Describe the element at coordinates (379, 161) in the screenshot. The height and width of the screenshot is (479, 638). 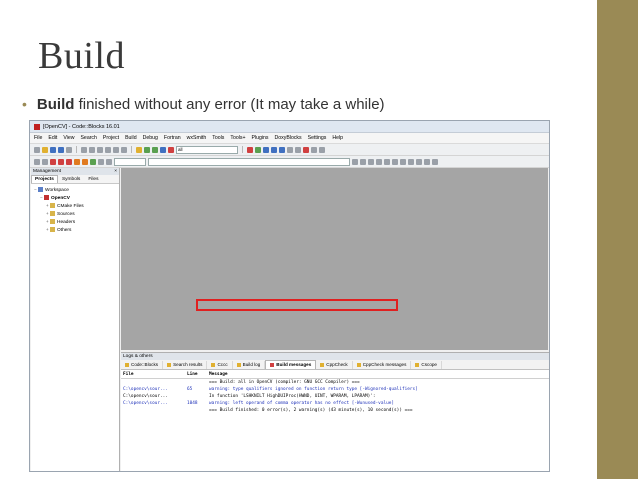
I see `fold-icon` at that location.